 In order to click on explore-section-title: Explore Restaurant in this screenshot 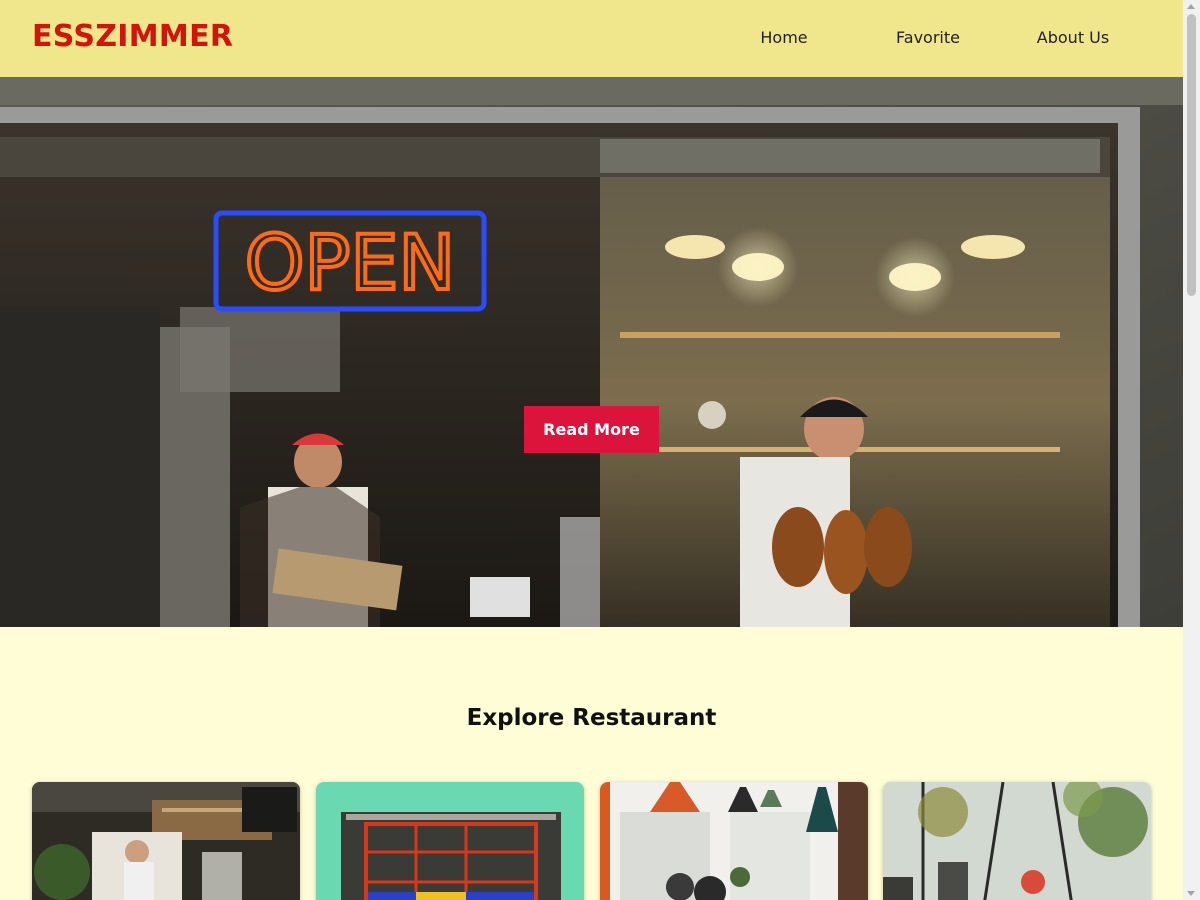, I will do `click(591, 718)`.